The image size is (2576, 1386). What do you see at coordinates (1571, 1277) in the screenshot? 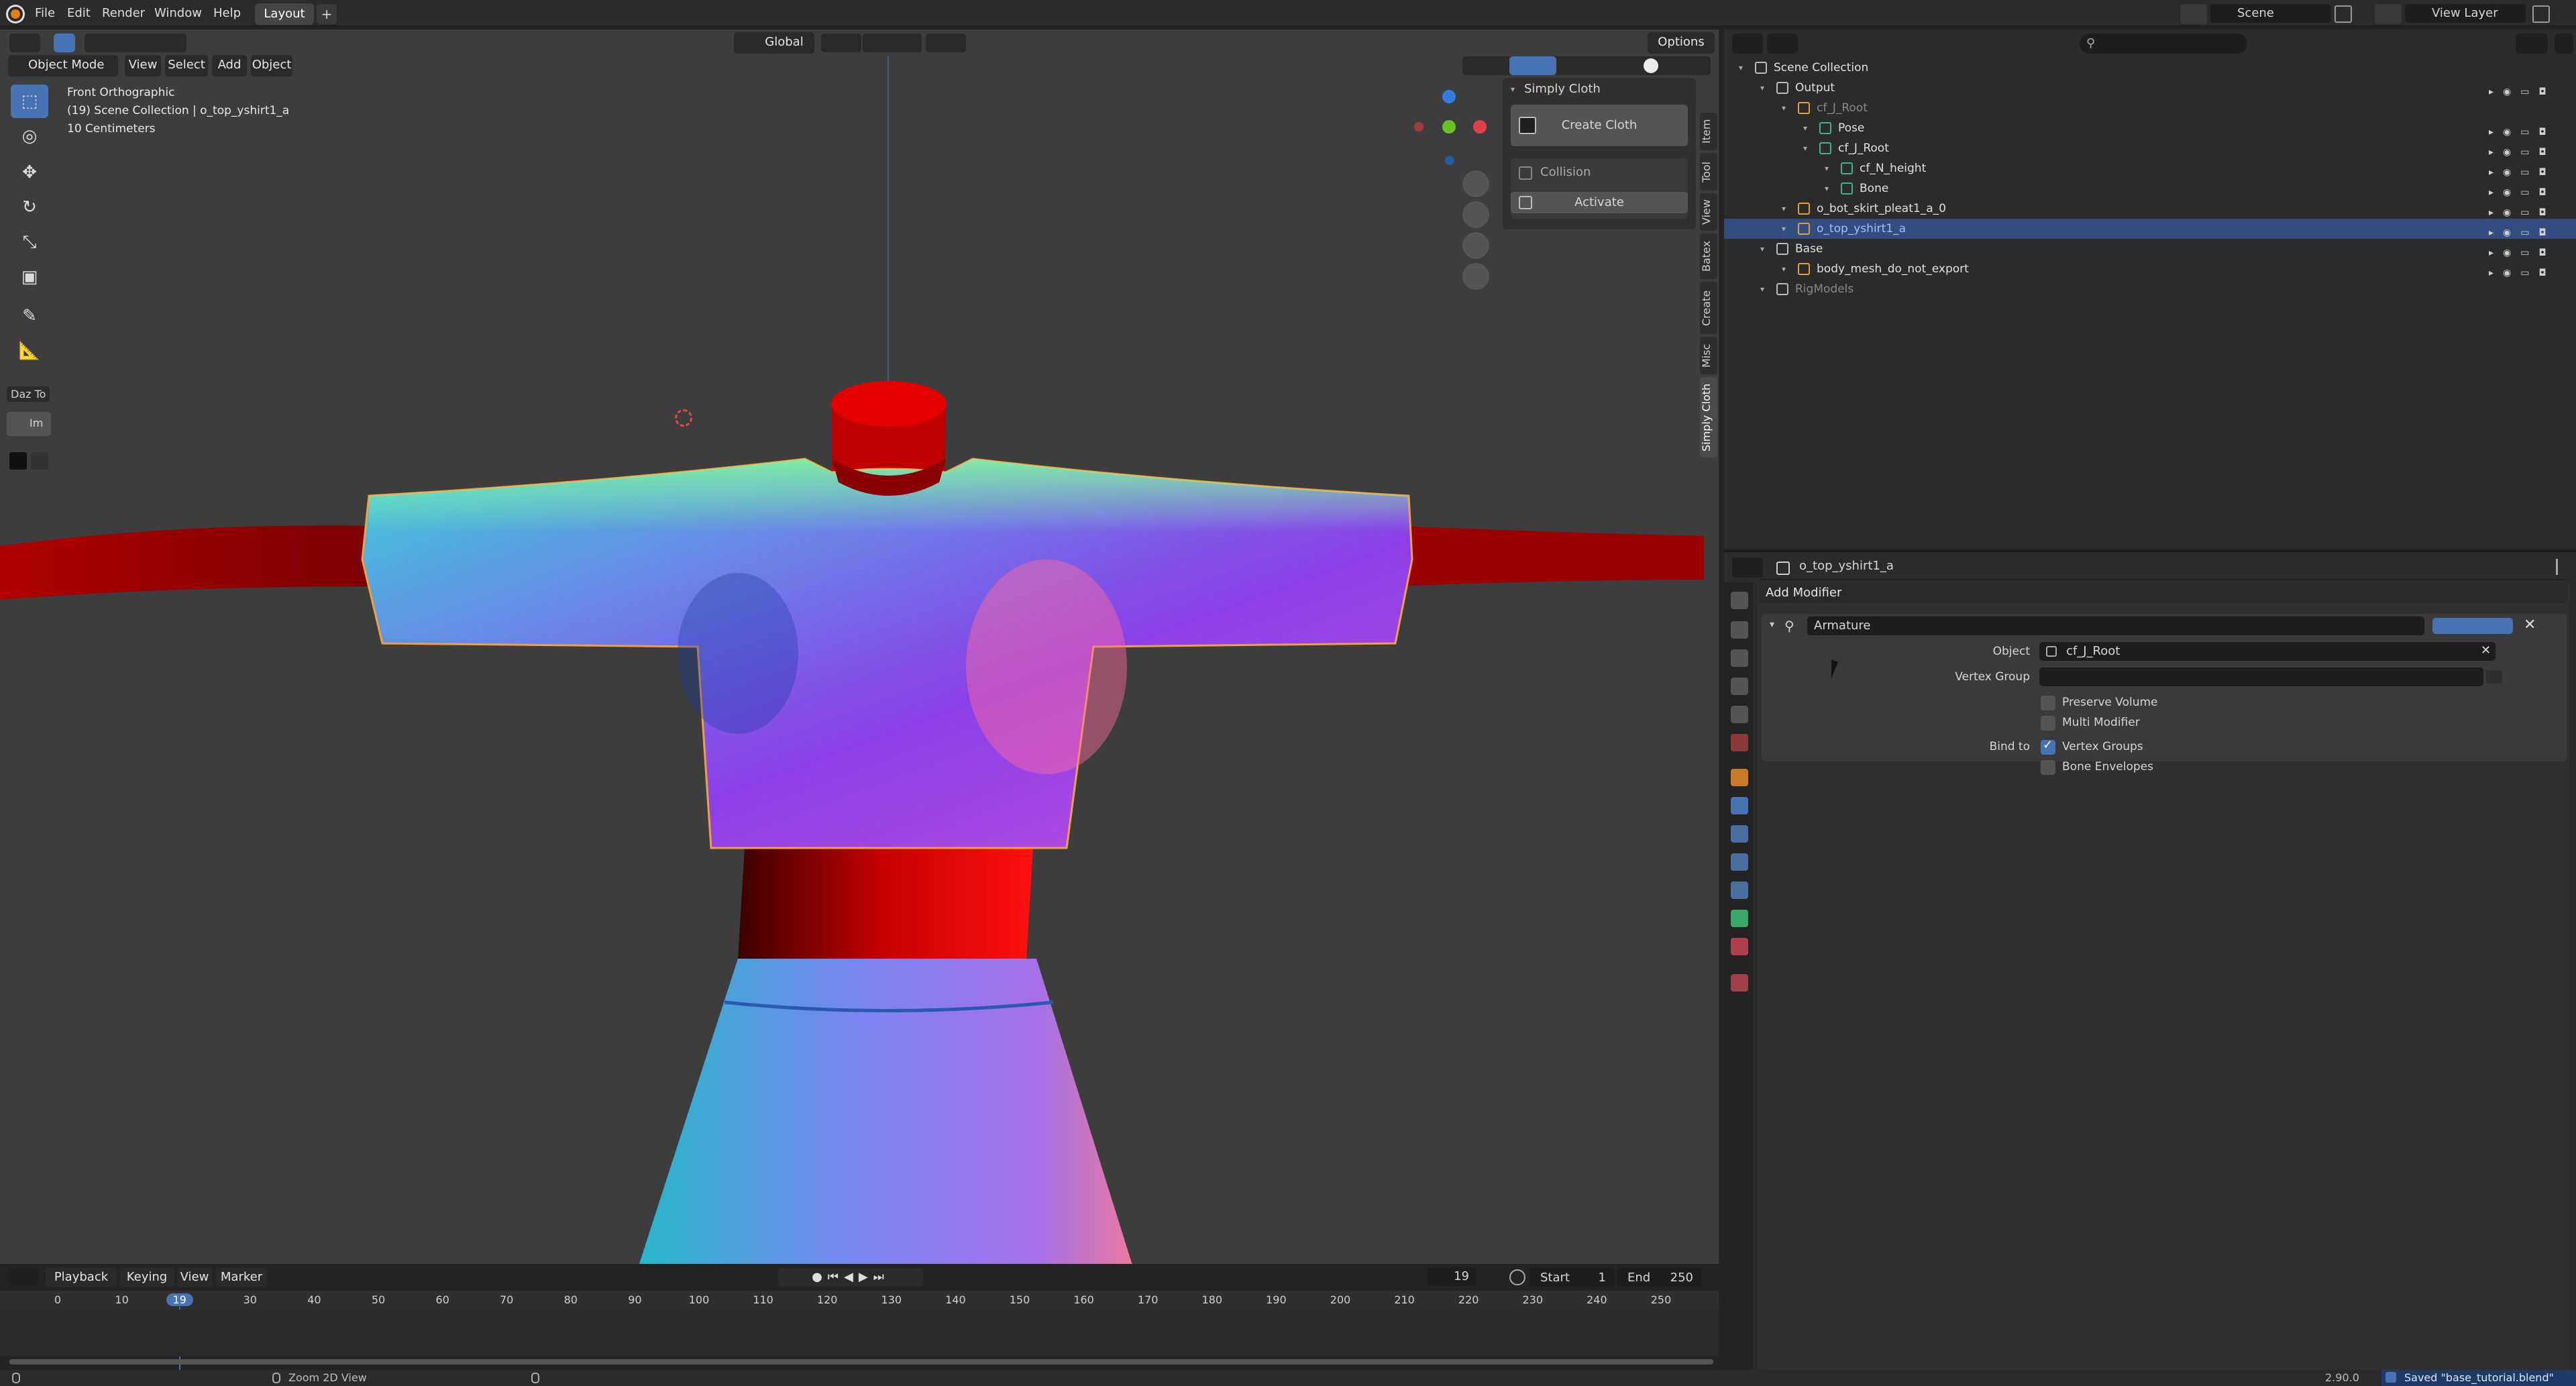
I see `start-frame-field: Start 1` at bounding box center [1571, 1277].